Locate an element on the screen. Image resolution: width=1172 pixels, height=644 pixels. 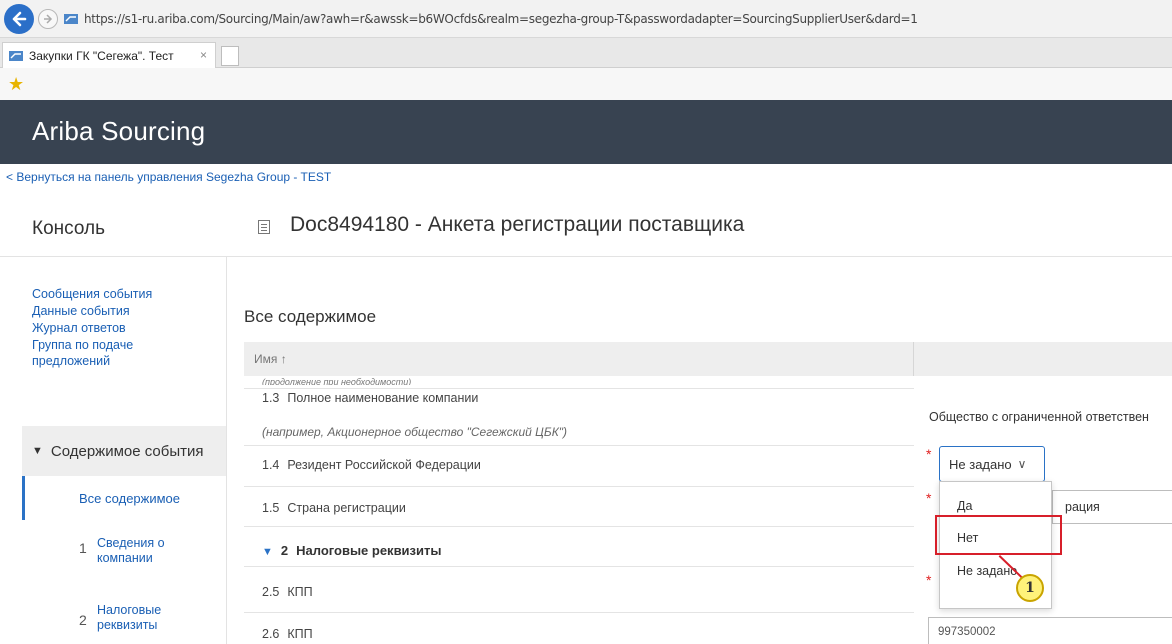
sidebar-link-bid-group: Группа по подаче предложений is located at coordinates (107, 353).